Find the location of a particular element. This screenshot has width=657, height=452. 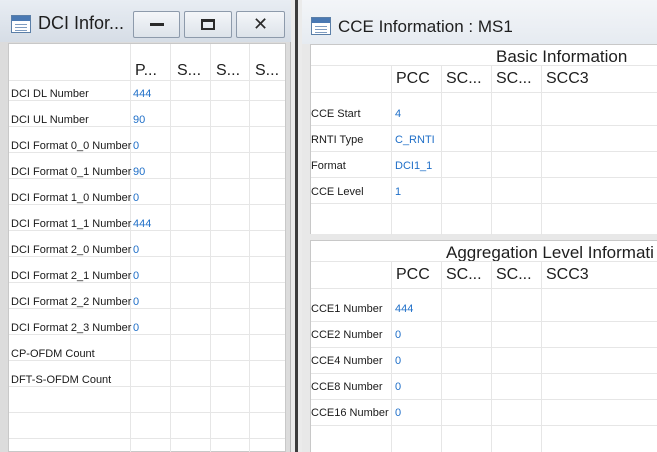

row-label-dci-ul-number: DCI UL Number is located at coordinates (50, 120).